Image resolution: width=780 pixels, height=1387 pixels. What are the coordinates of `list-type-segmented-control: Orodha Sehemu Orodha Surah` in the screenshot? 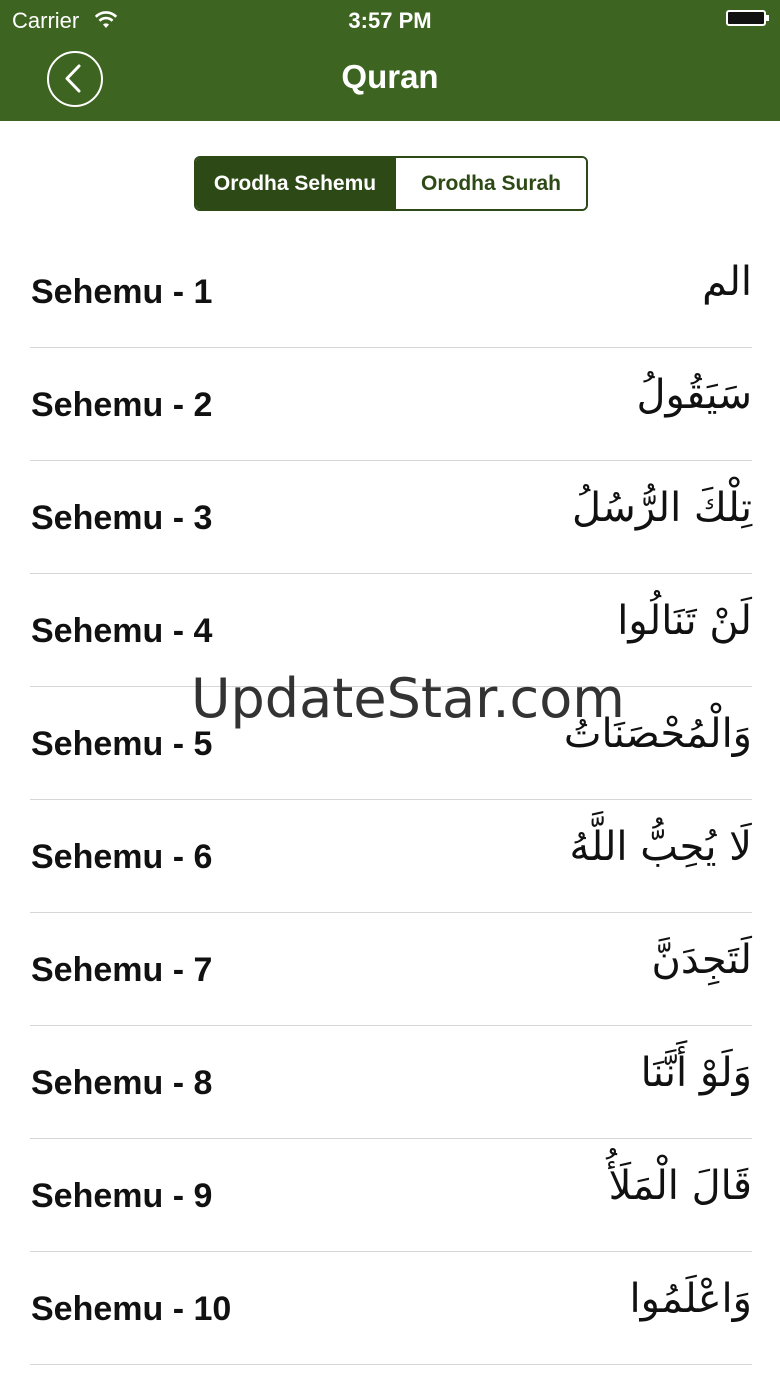 It's located at (391, 183).